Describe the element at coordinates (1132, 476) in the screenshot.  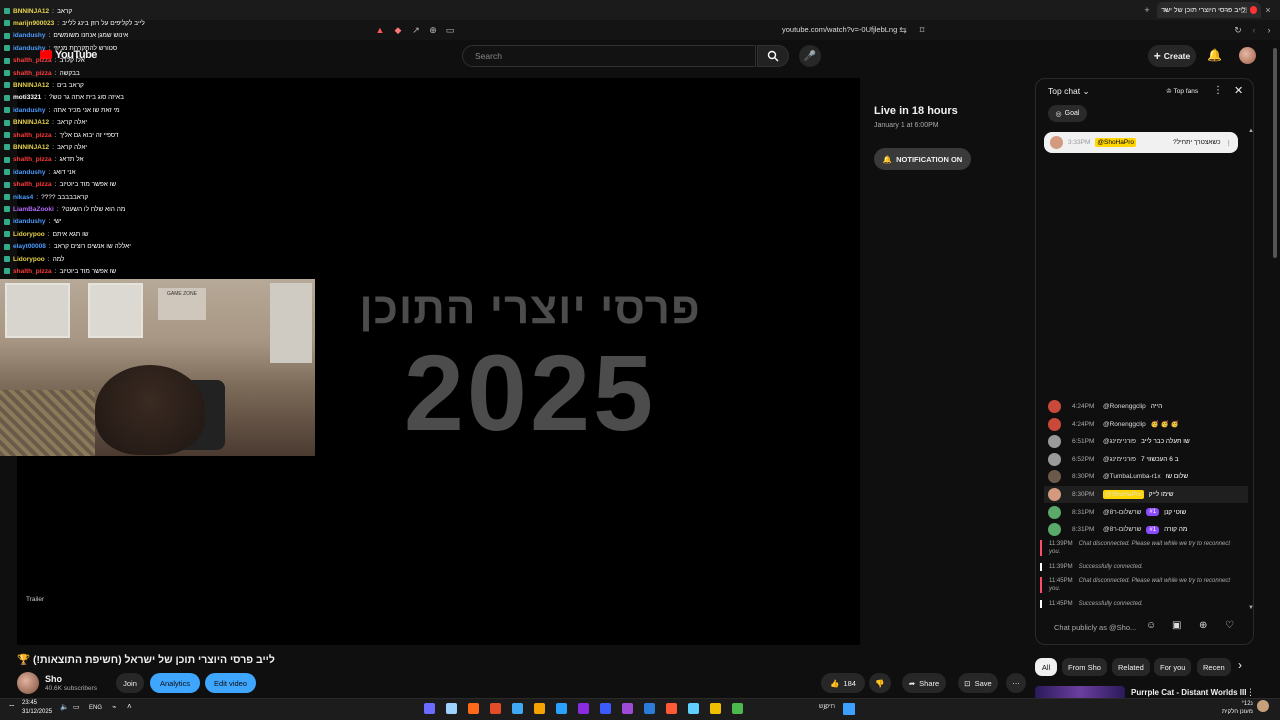
I see `chat-author: @TumbaLumba-r1x` at that location.